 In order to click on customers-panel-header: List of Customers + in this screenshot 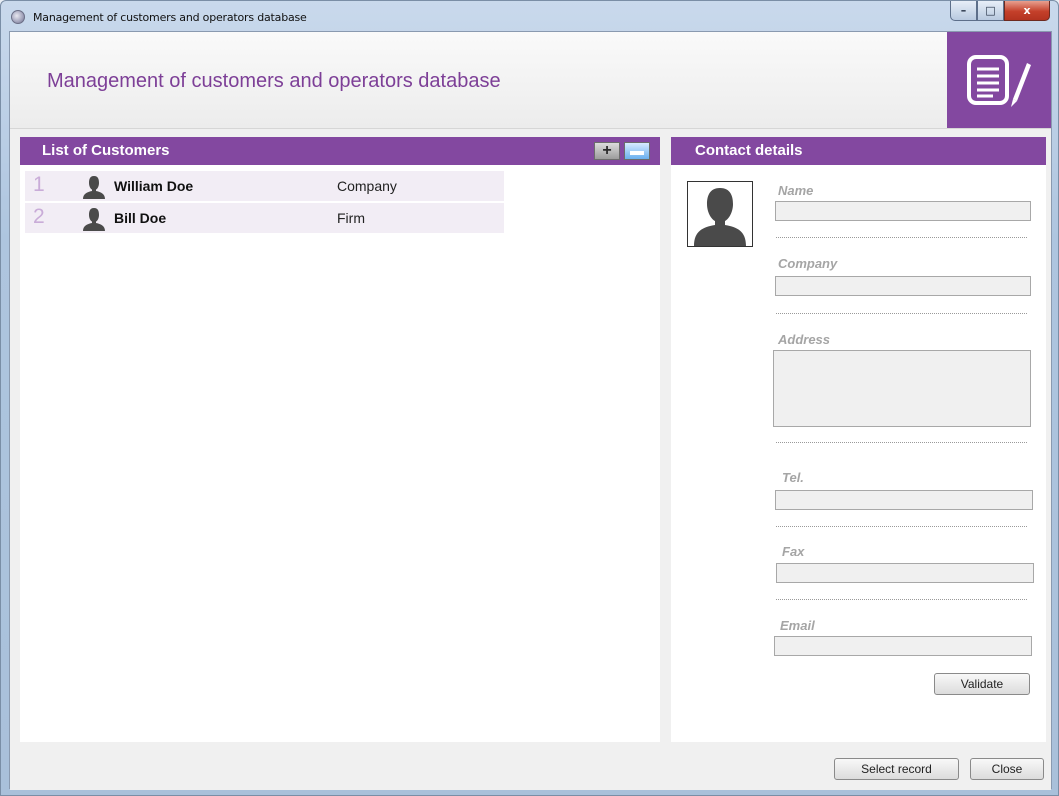, I will do `click(340, 151)`.